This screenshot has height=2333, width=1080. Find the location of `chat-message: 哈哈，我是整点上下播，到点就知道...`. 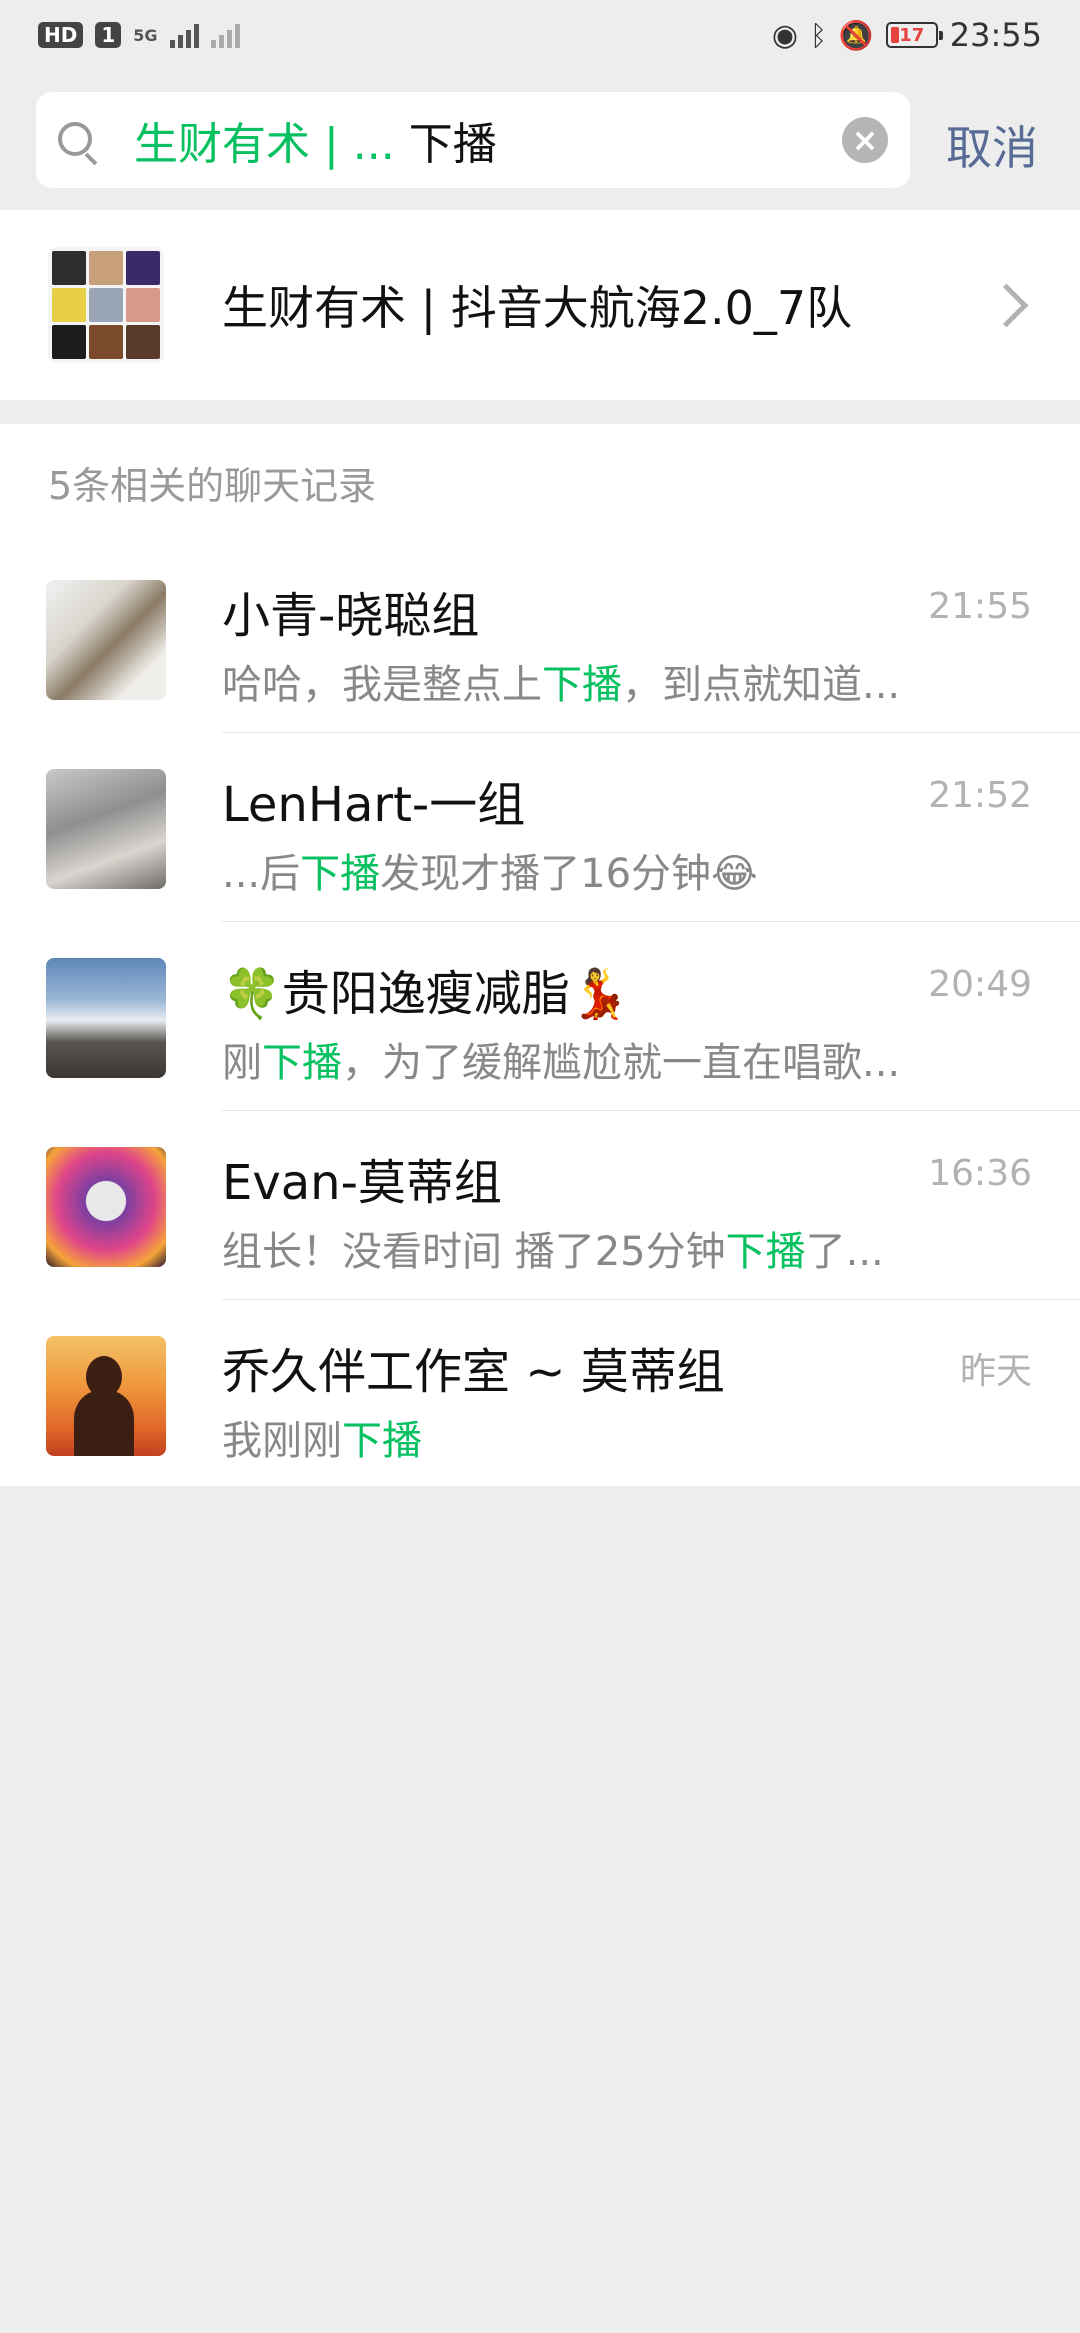

chat-message: 哈哈，我是整点上下播，到点就知道... is located at coordinates (561, 685).